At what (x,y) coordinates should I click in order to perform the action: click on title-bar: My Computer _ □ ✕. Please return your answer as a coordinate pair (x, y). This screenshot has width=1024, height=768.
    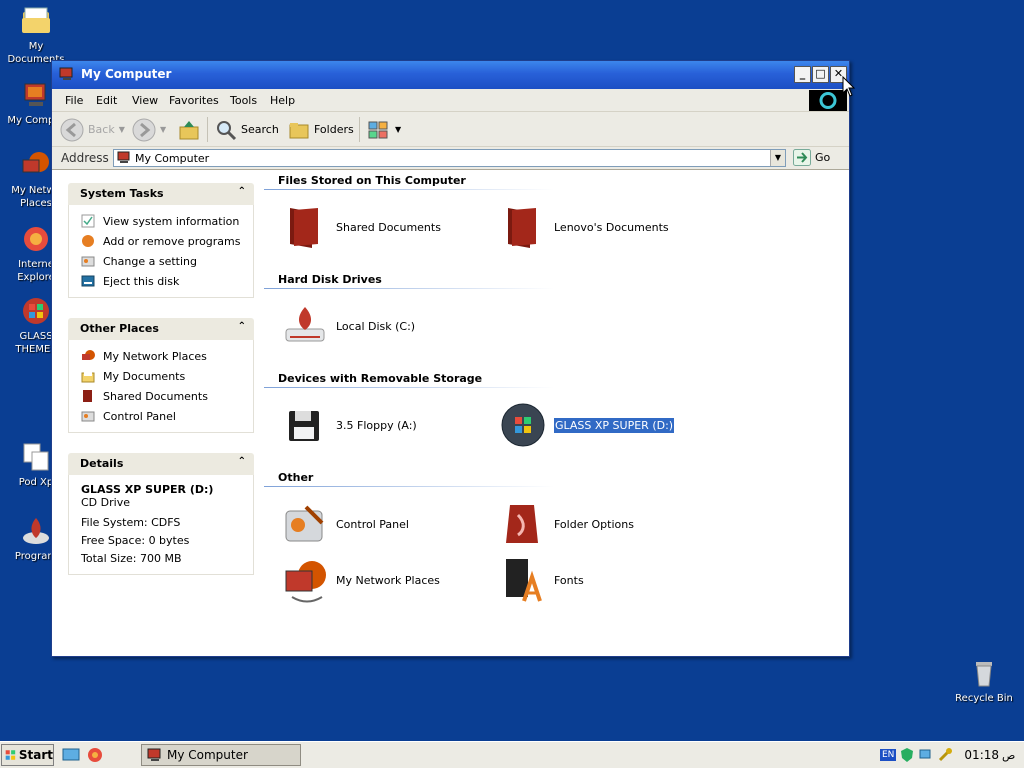
    Looking at the image, I should click on (450, 75).